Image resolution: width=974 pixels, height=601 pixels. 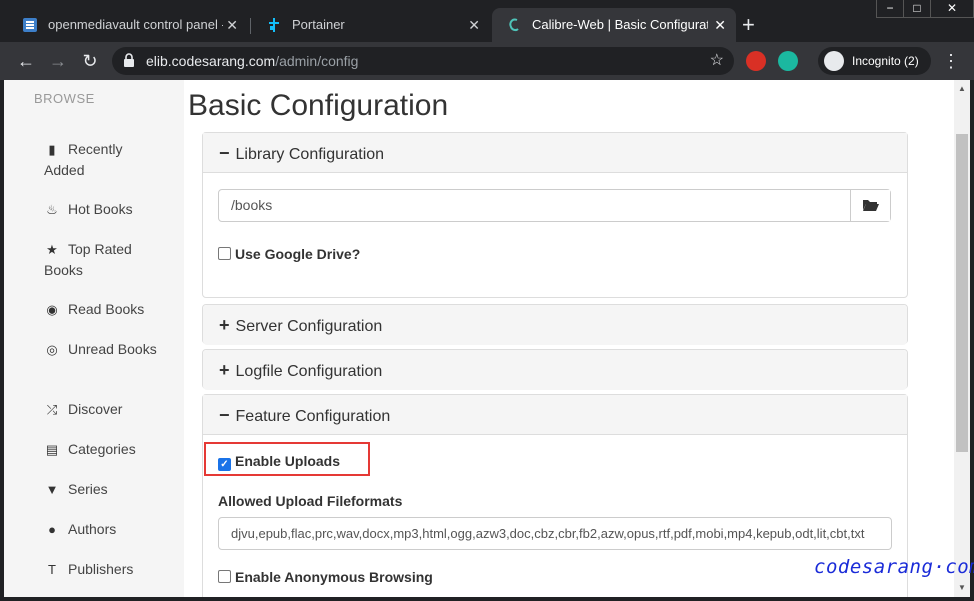 What do you see at coordinates (100, 209) in the screenshot?
I see `sidebar-item-label: Hot Books` at bounding box center [100, 209].